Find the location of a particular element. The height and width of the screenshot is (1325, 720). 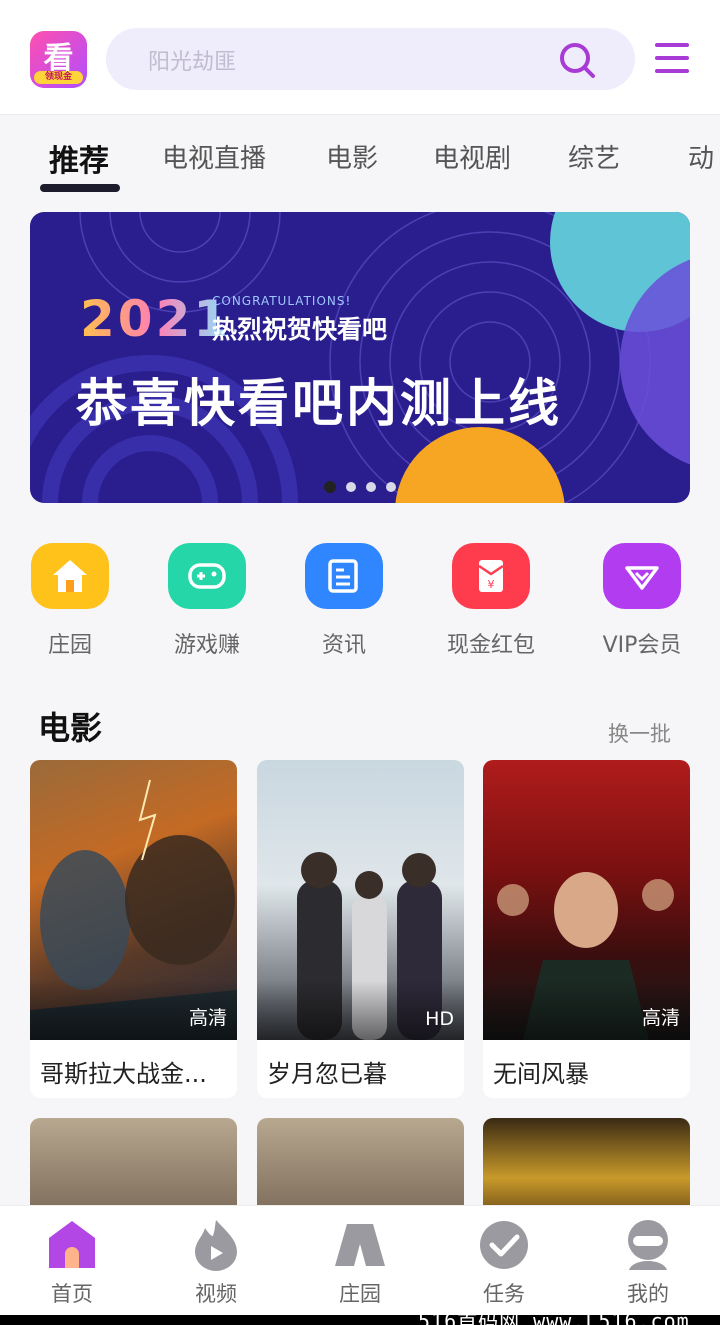

nav-label: 任务 is located at coordinates (504, 1294).